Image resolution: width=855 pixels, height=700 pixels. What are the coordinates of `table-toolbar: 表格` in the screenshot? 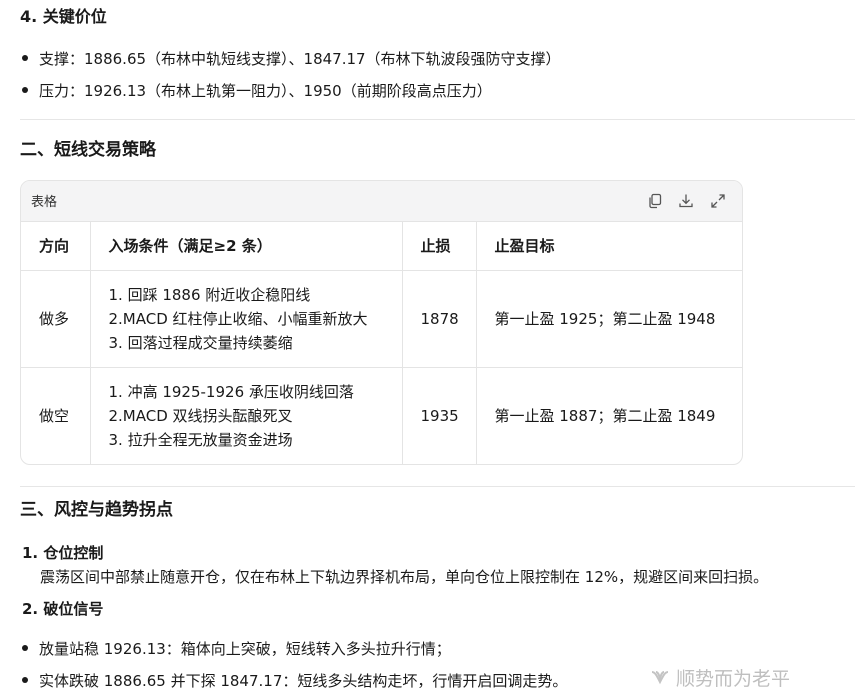 It's located at (381, 201).